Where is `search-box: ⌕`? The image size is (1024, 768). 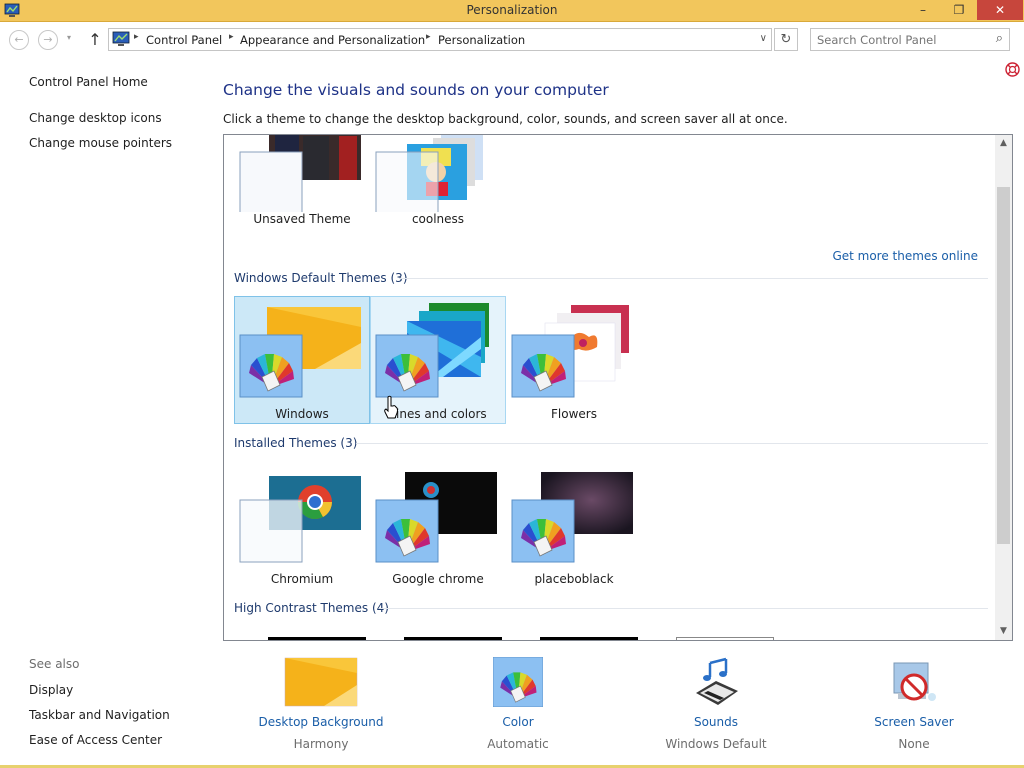 search-box: ⌕ is located at coordinates (910, 39).